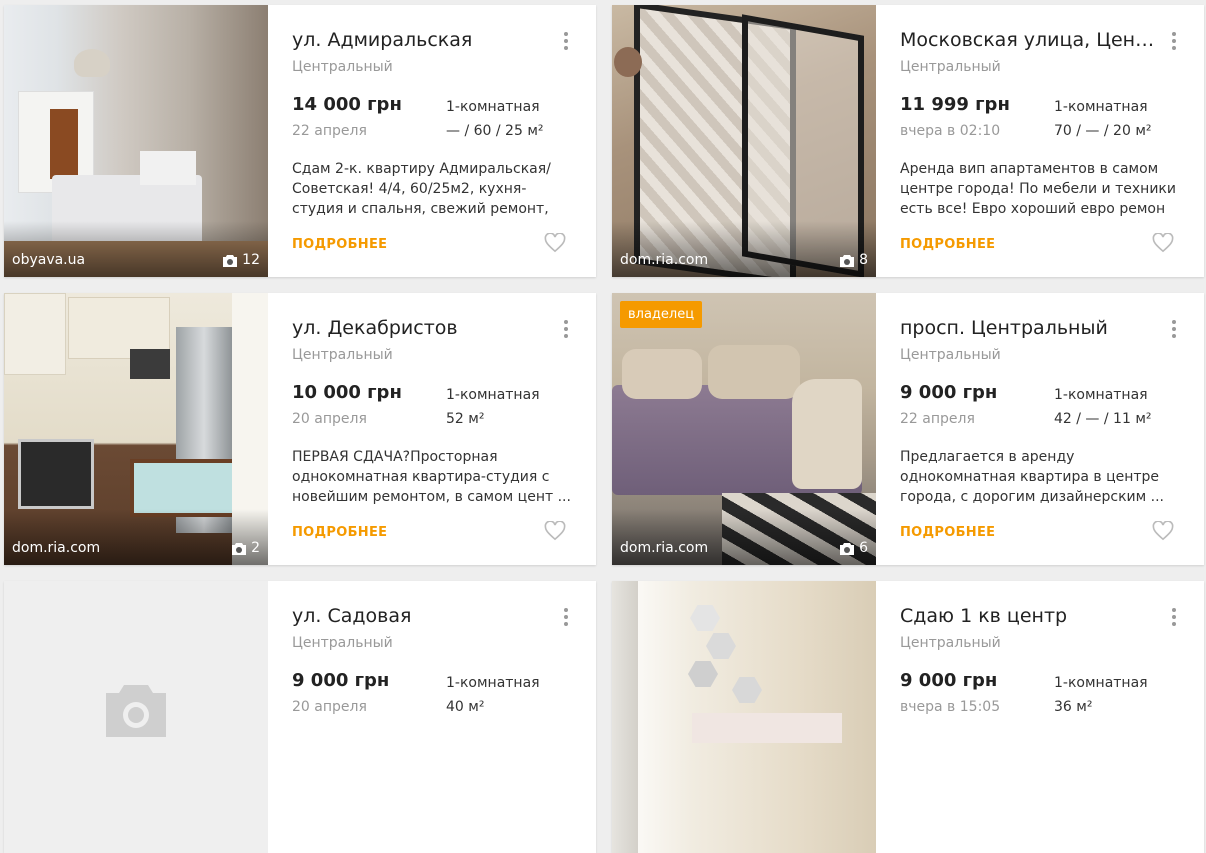 This screenshot has width=1206, height=853. I want to click on photo-count-value: 6, so click(863, 548).